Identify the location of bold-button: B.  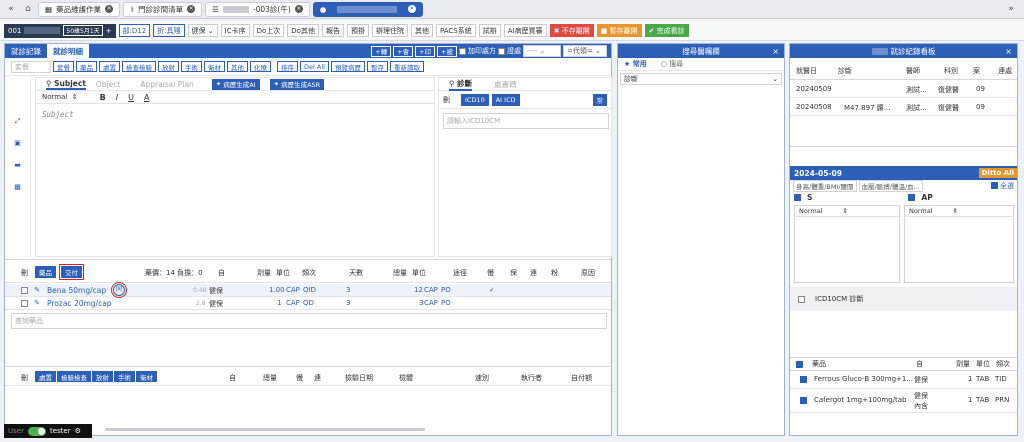
(103, 97).